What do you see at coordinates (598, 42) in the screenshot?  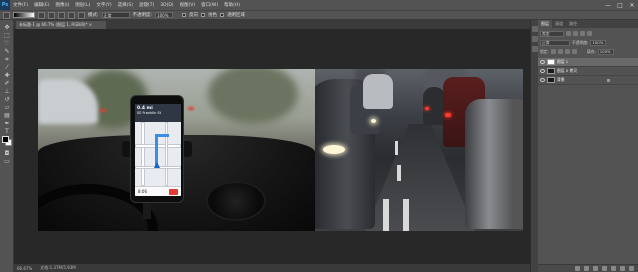 I see `layer-opacity-input: 100%` at bounding box center [598, 42].